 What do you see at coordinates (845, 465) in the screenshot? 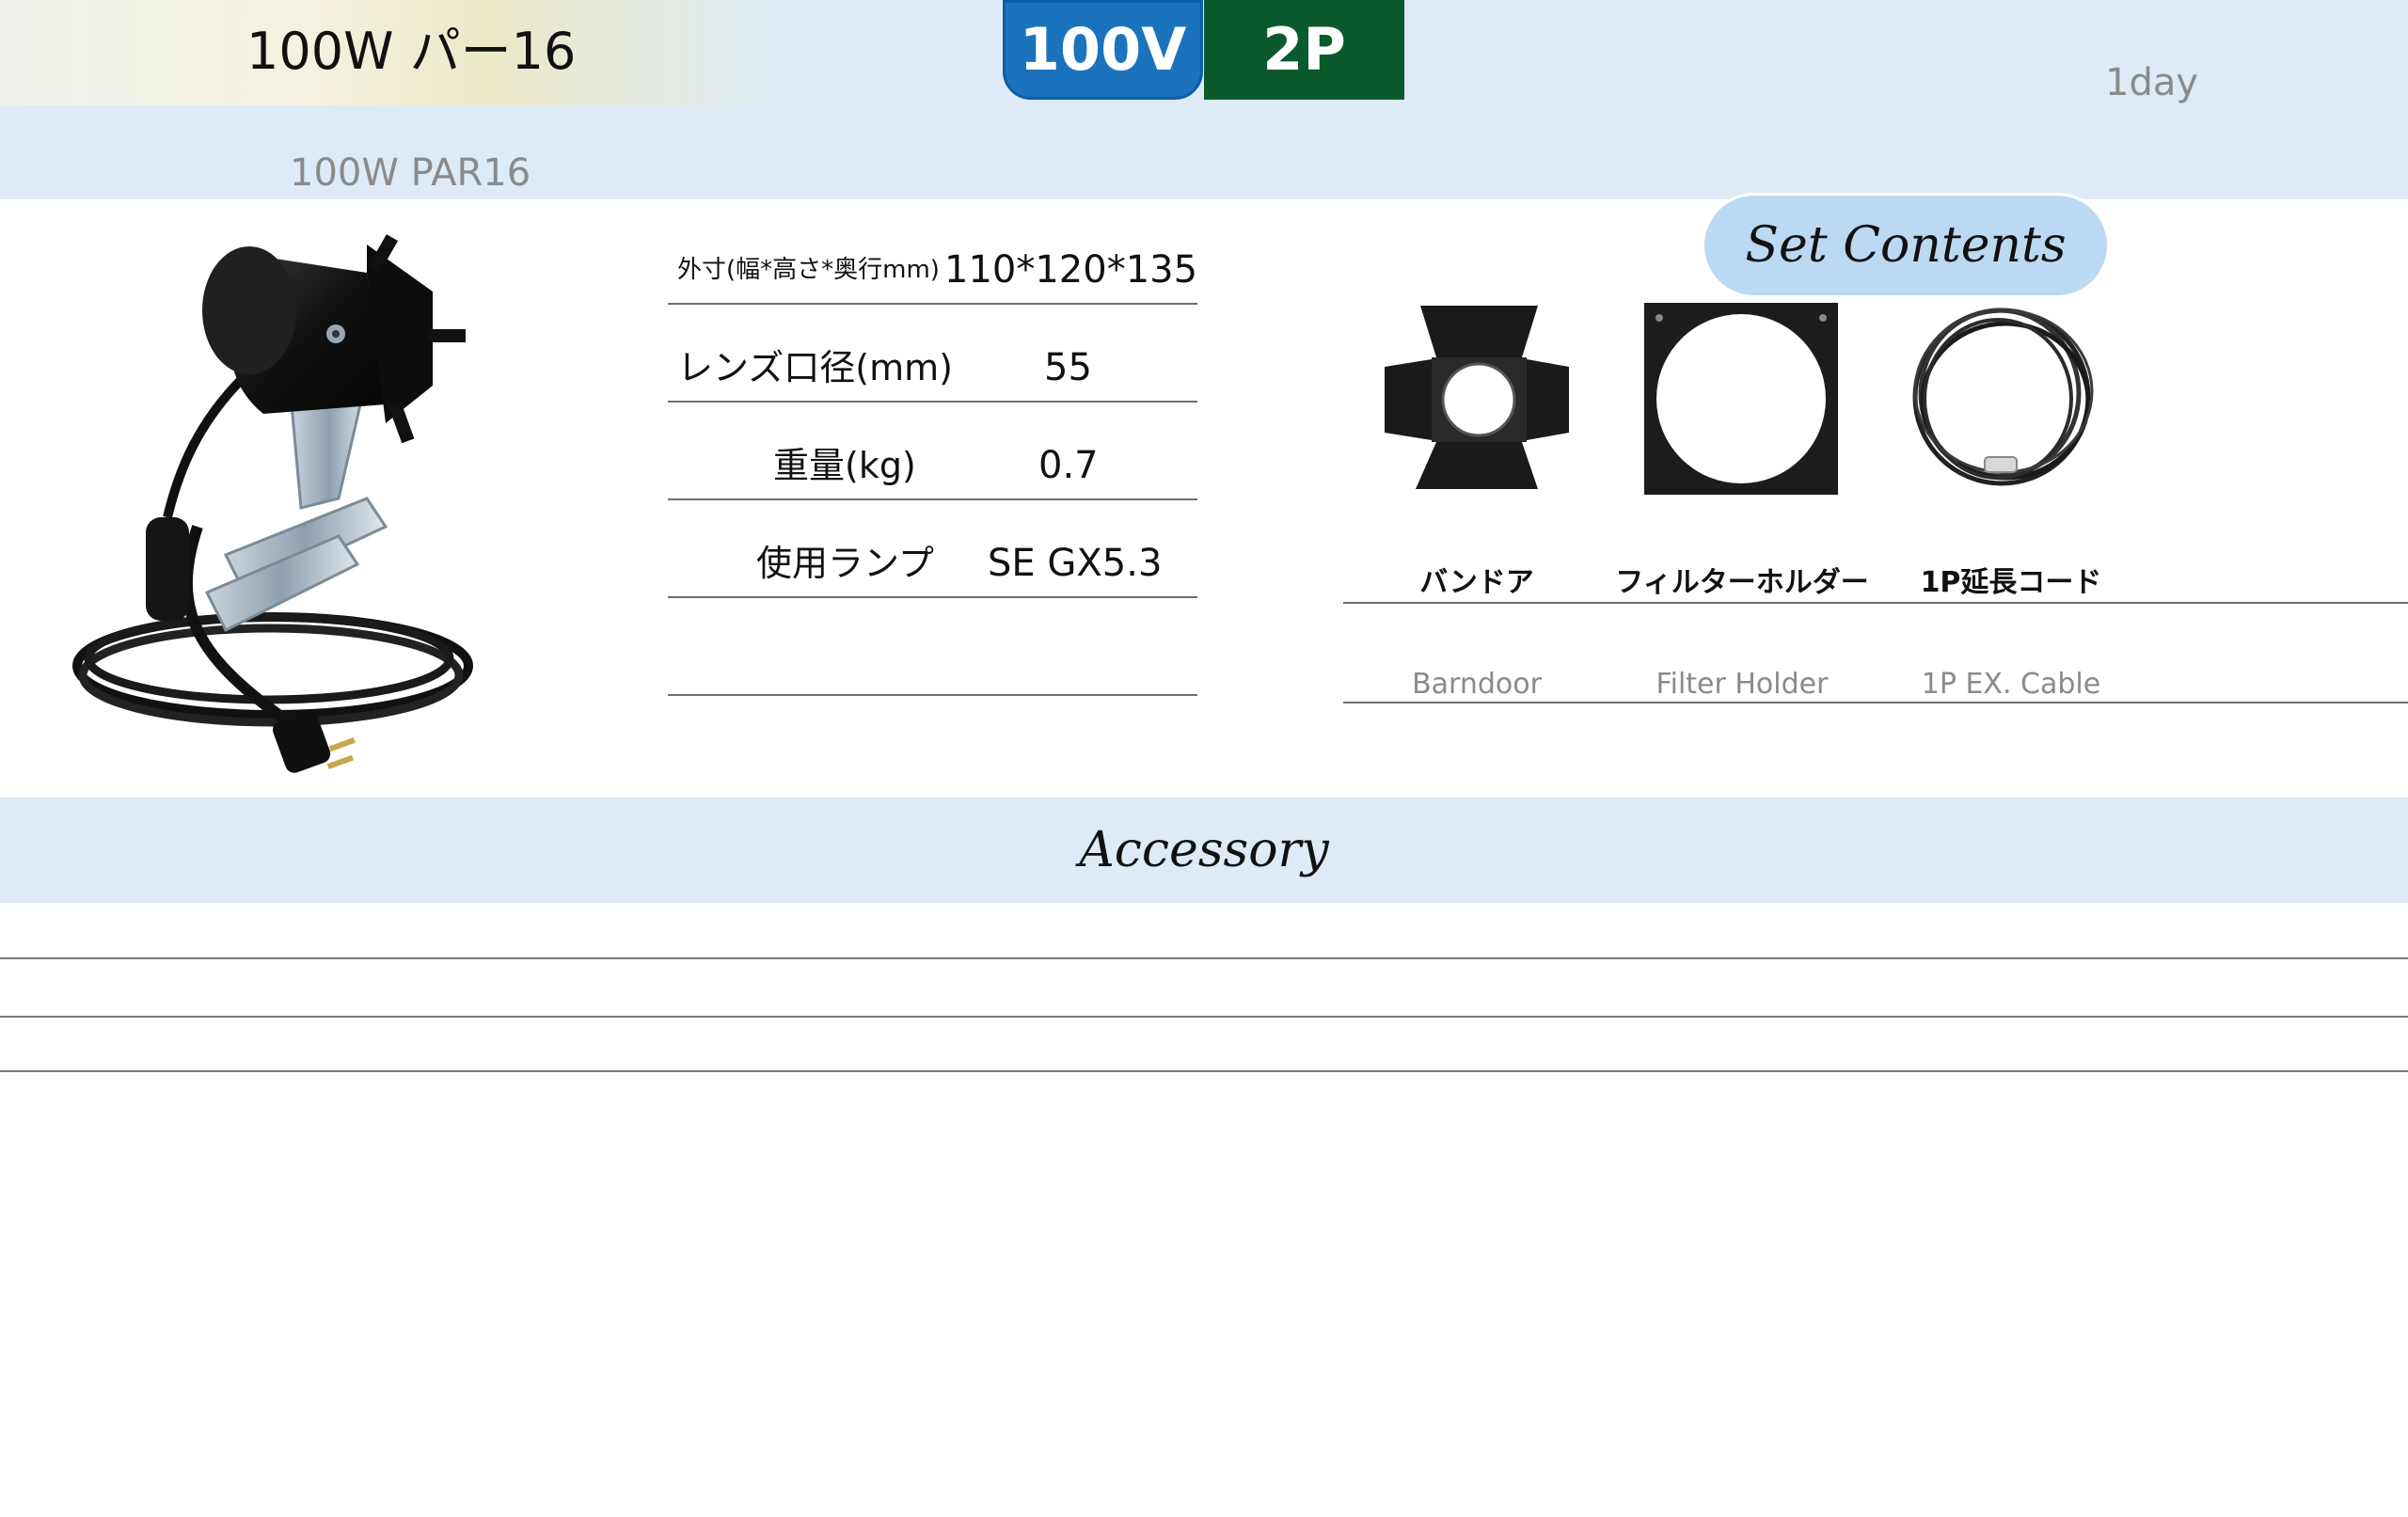
I see `spec-label-weight: 重量(kg)` at bounding box center [845, 465].